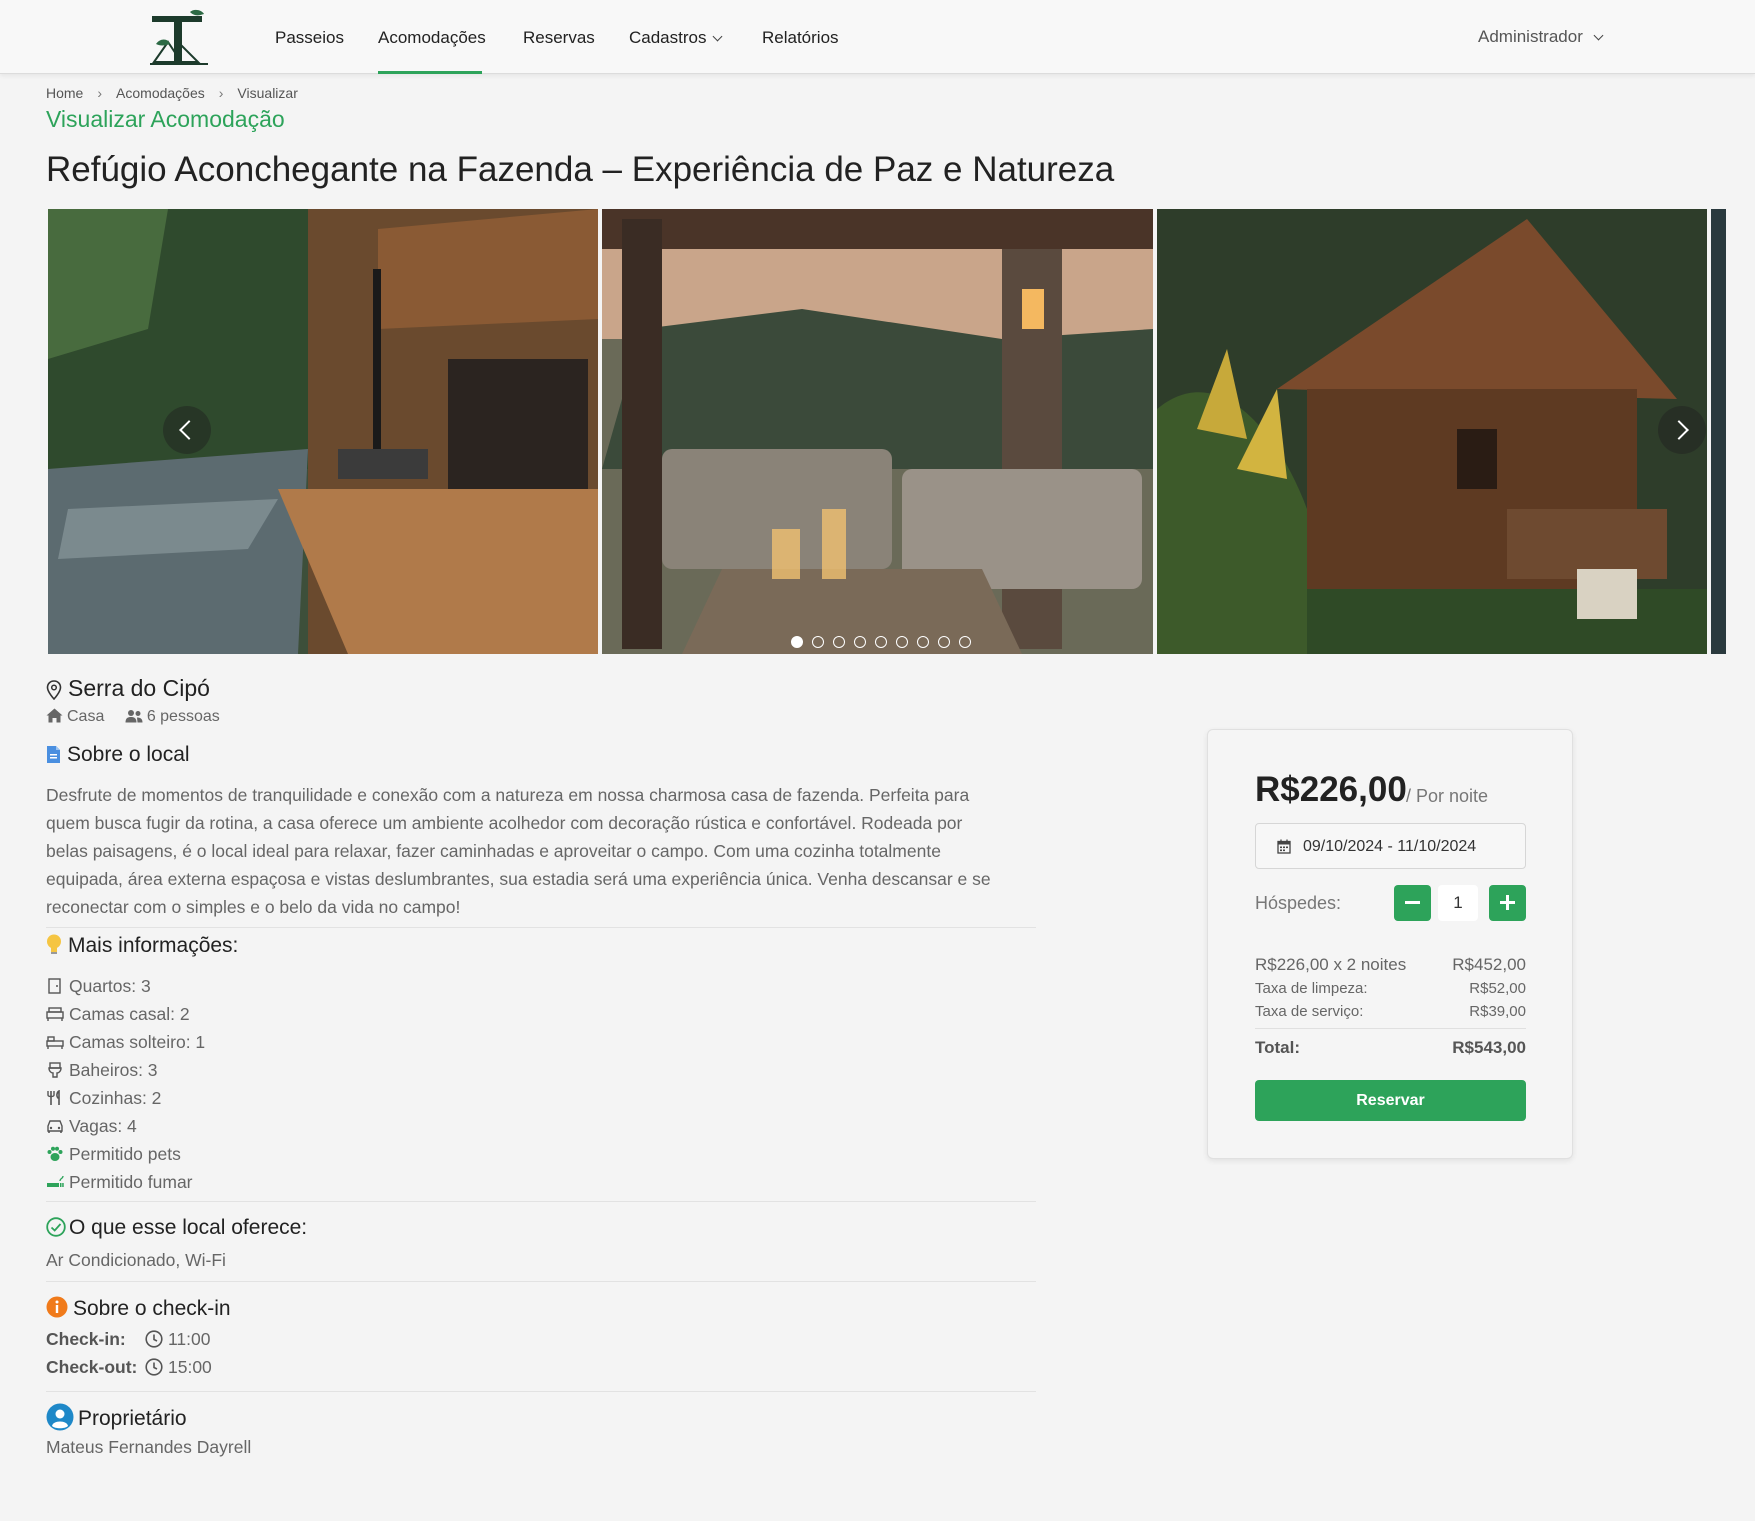  What do you see at coordinates (1489, 964) in the screenshot?
I see `nights-value: R$452,00` at bounding box center [1489, 964].